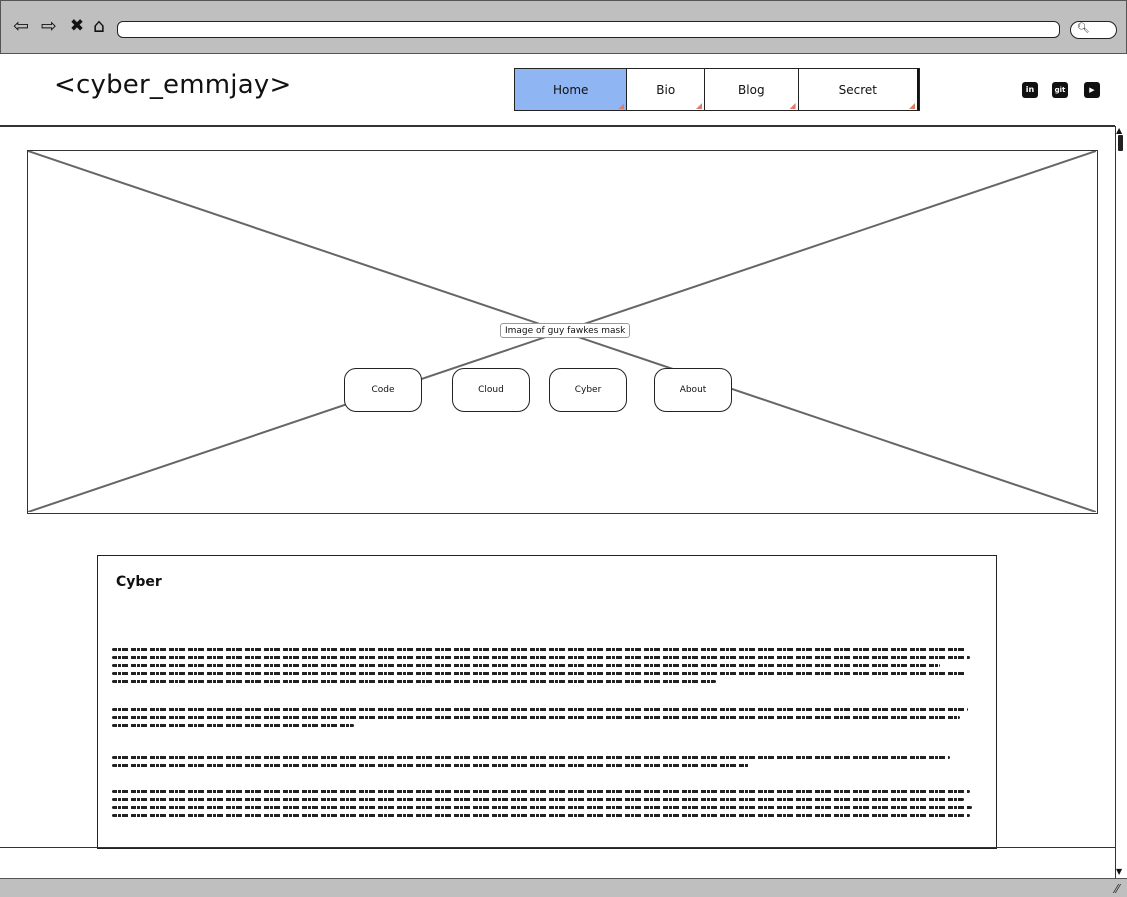 This screenshot has width=1127, height=897. Describe the element at coordinates (588, 29) in the screenshot. I see `address-bar` at that location.